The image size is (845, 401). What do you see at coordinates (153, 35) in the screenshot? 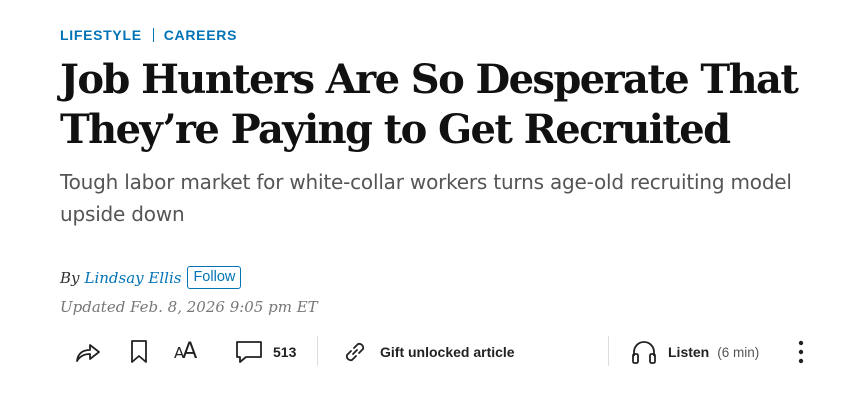
I see `breadcrumb-separator` at bounding box center [153, 35].